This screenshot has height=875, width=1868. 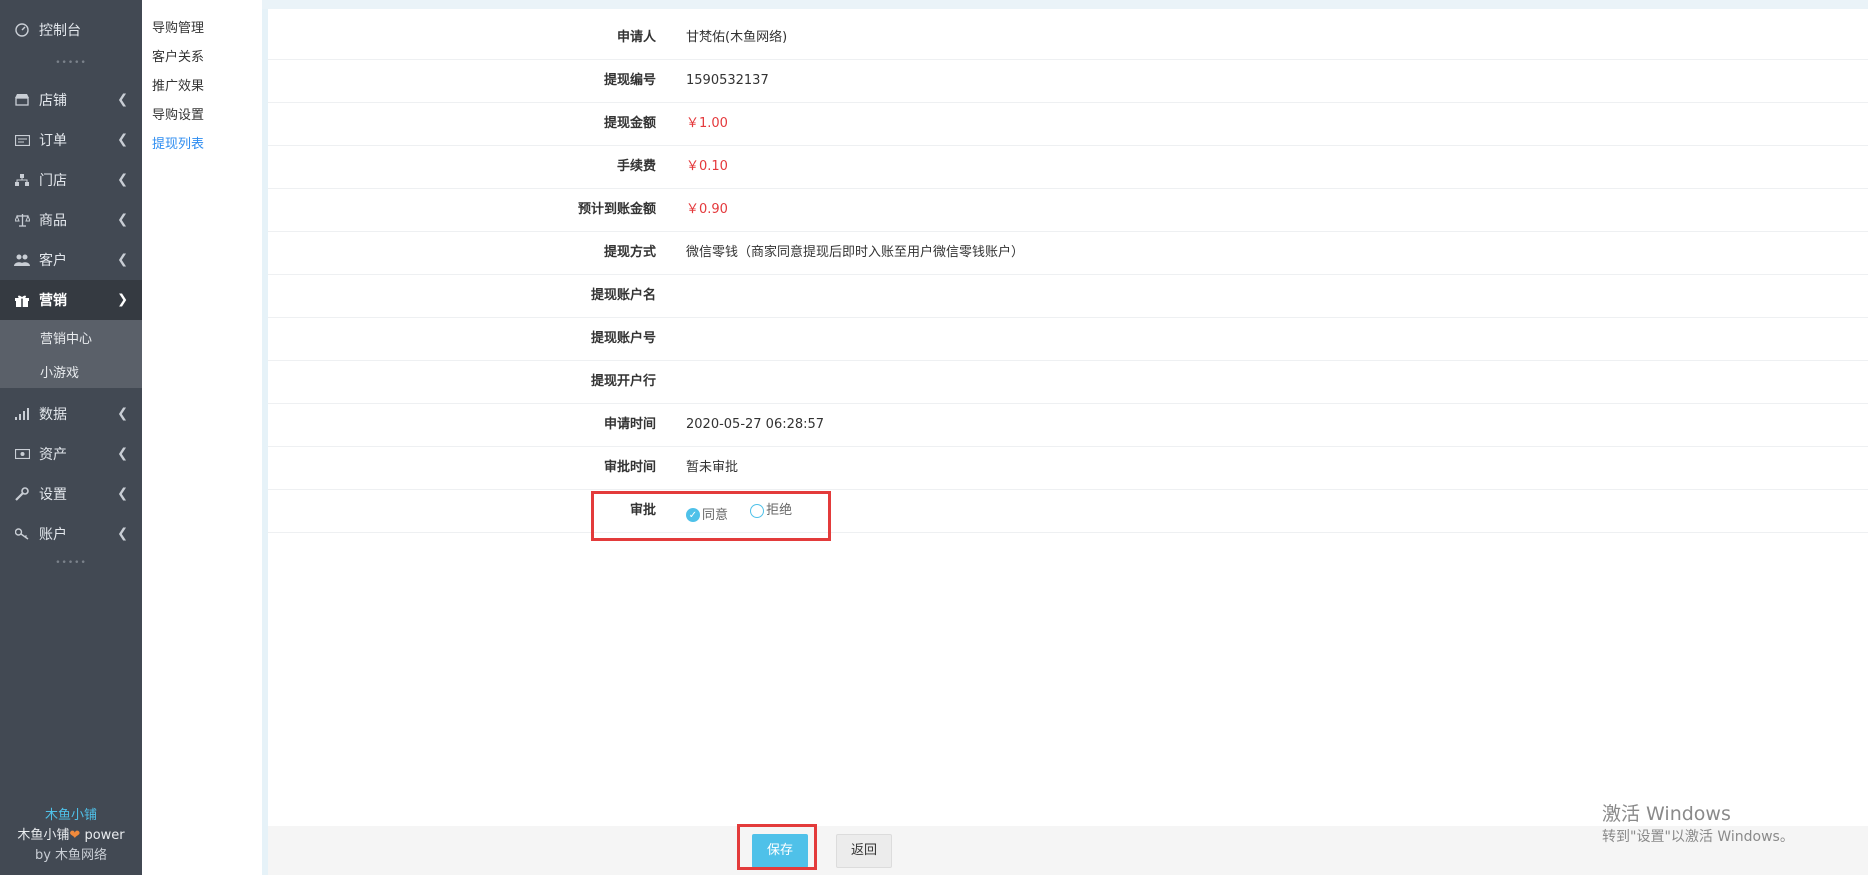 I want to click on sidebar-item-assets: 资产 ❮, so click(x=71, y=454).